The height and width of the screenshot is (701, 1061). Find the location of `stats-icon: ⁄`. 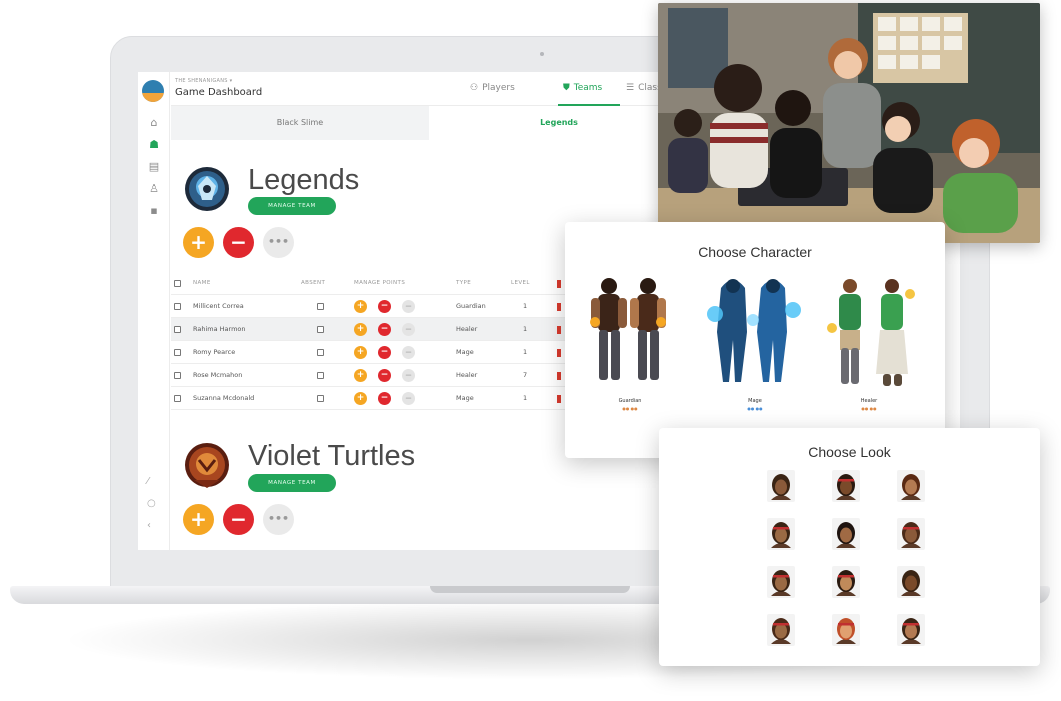

stats-icon: ⁄ is located at coordinates (148, 481).